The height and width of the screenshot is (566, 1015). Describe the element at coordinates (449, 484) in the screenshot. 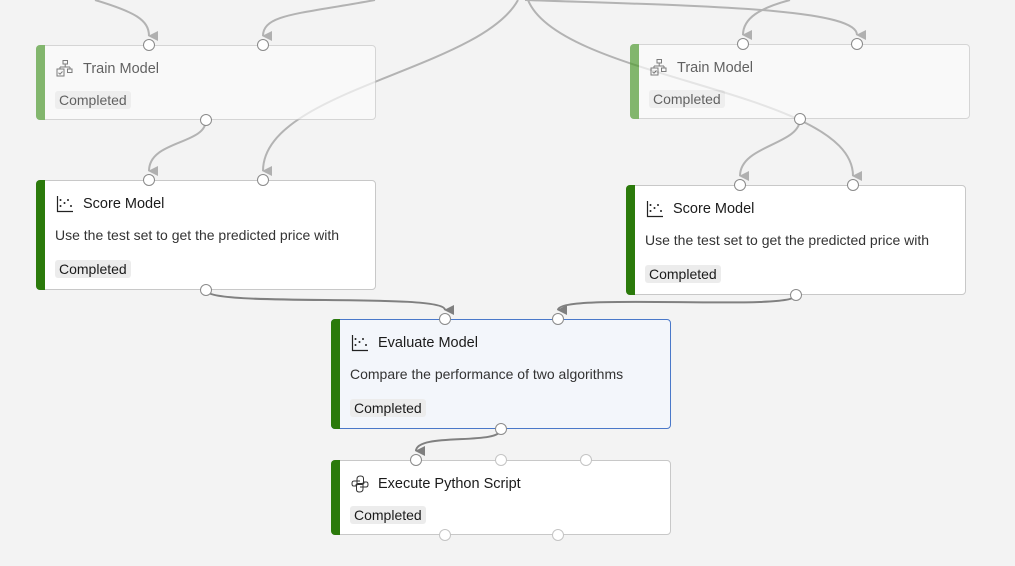

I see `node-title: Execute Python Script` at that location.